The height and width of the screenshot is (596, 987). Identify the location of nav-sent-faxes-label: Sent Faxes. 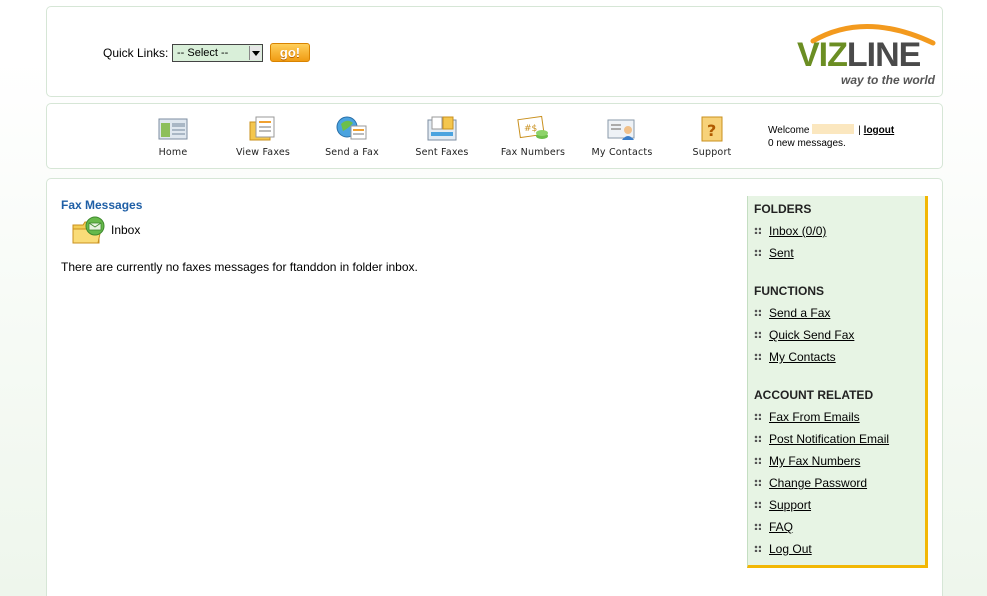
(442, 152).